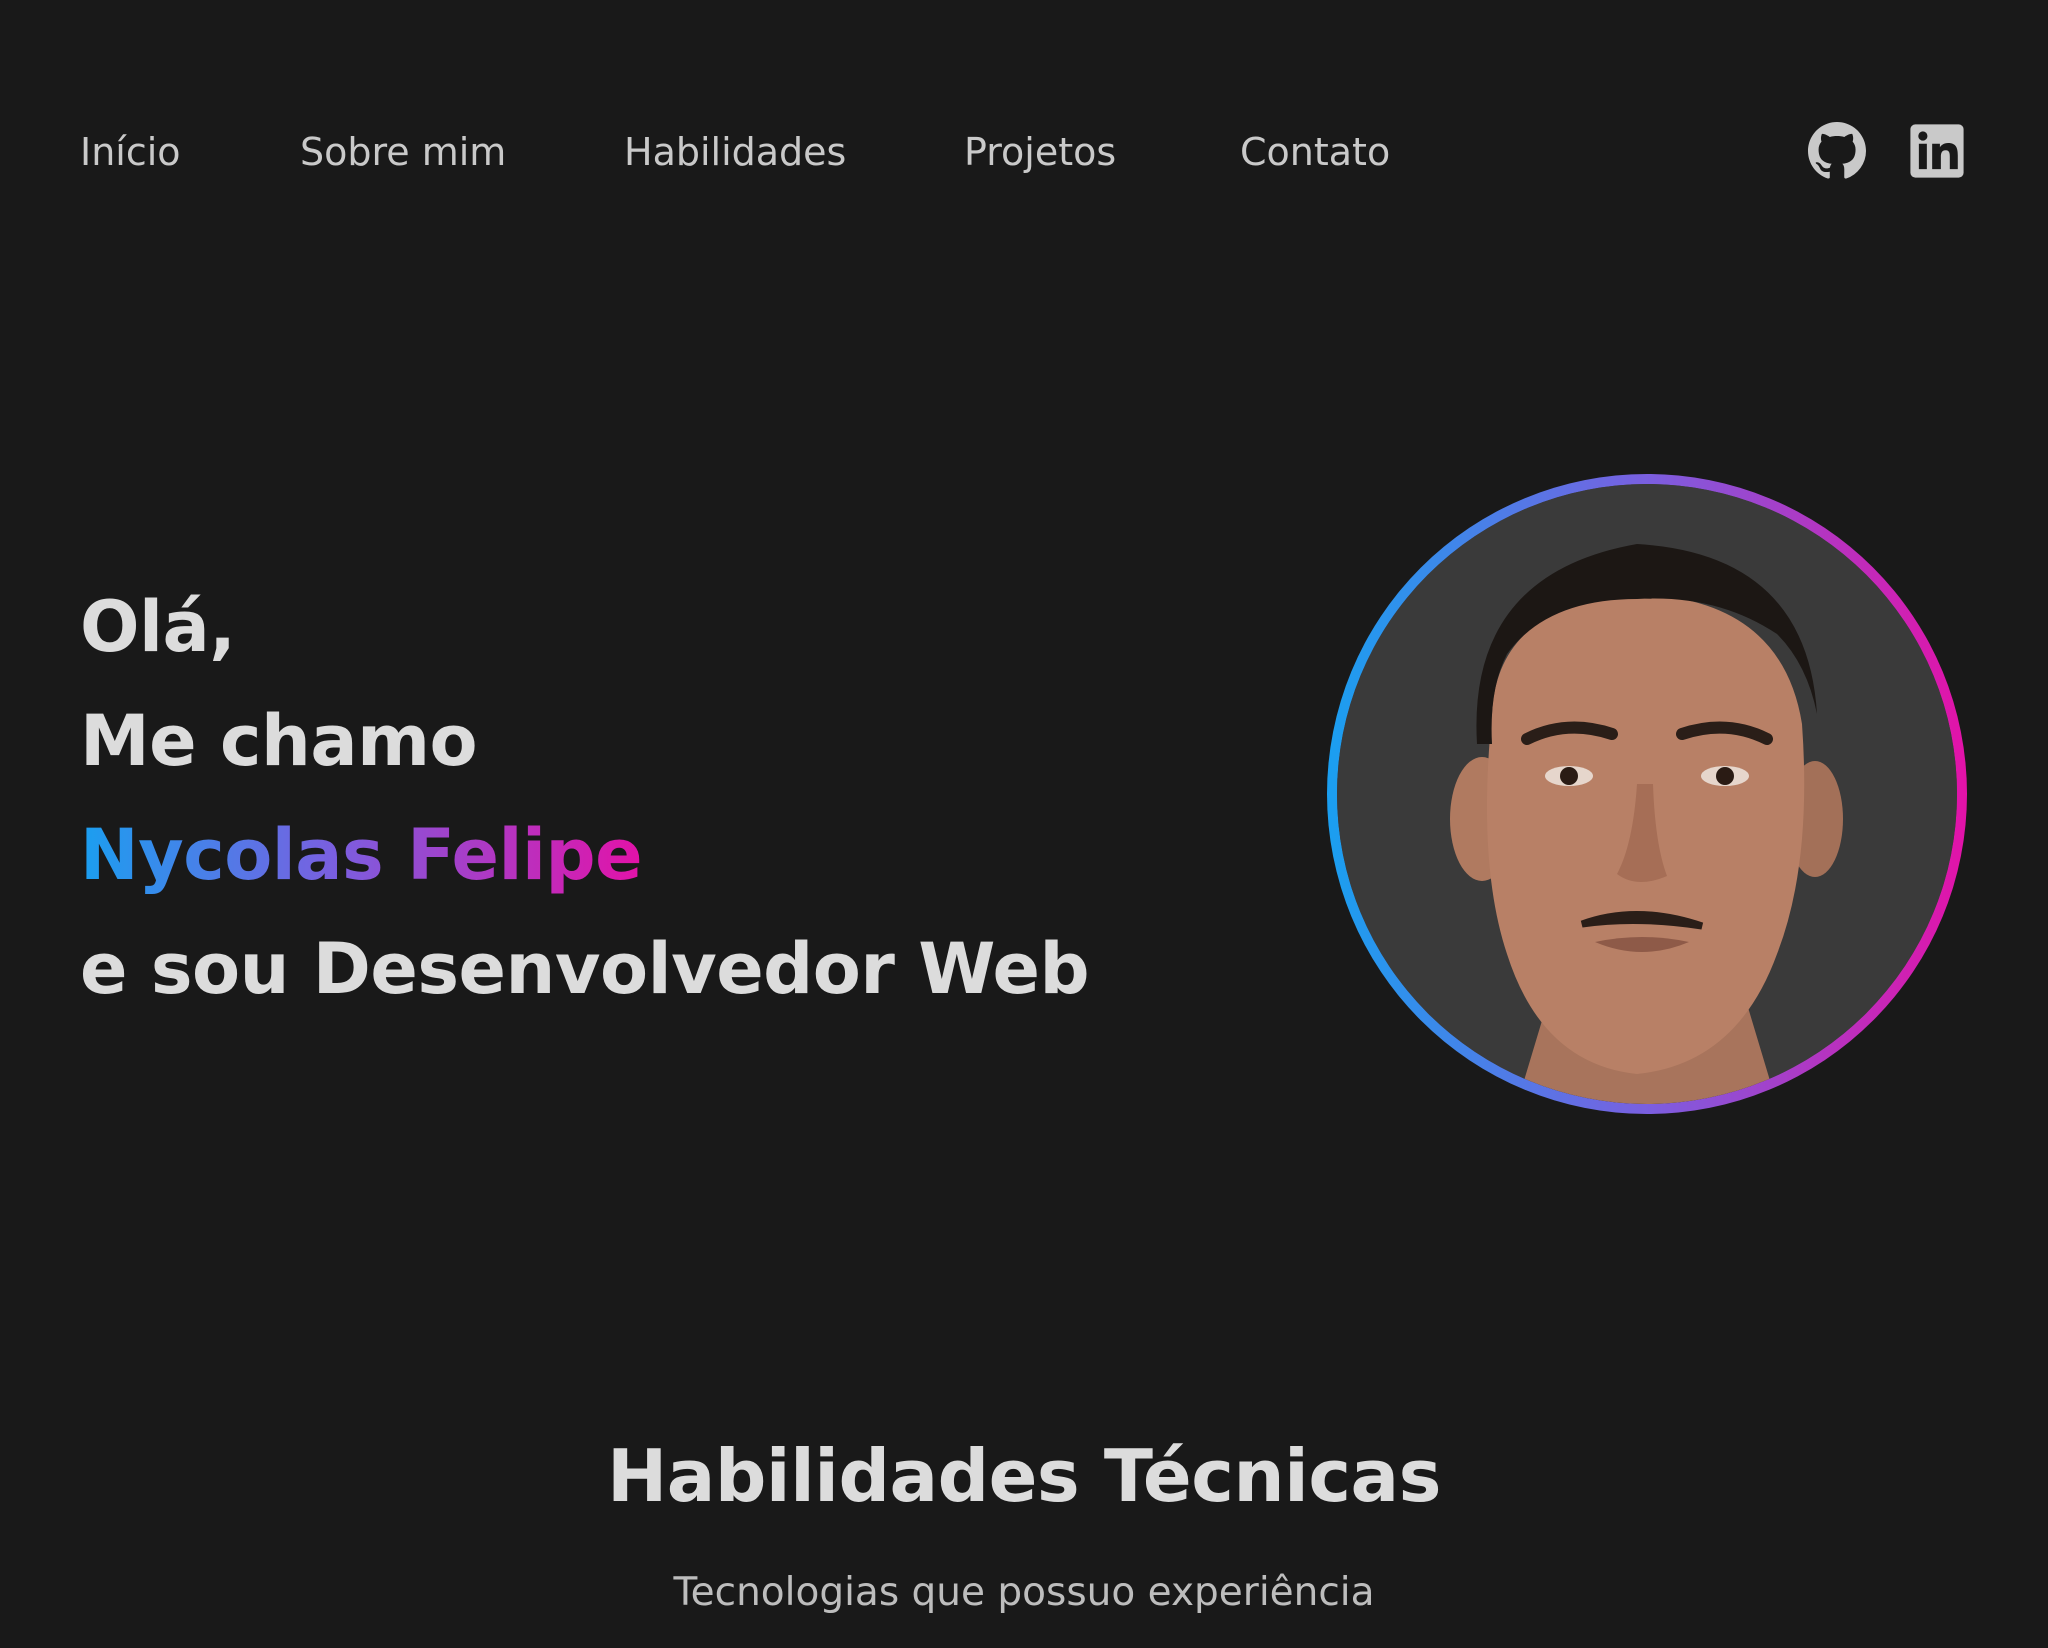 The image size is (2048, 1648). I want to click on profile-photo, so click(1647, 794).